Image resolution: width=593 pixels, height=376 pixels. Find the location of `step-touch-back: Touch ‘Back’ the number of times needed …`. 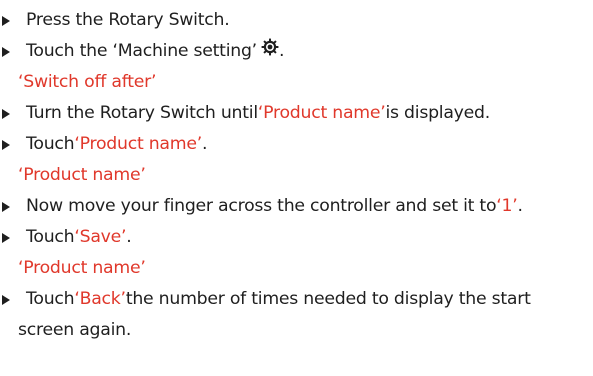

step-touch-back: Touch ‘Back’ the number of times needed … is located at coordinates (296, 299).